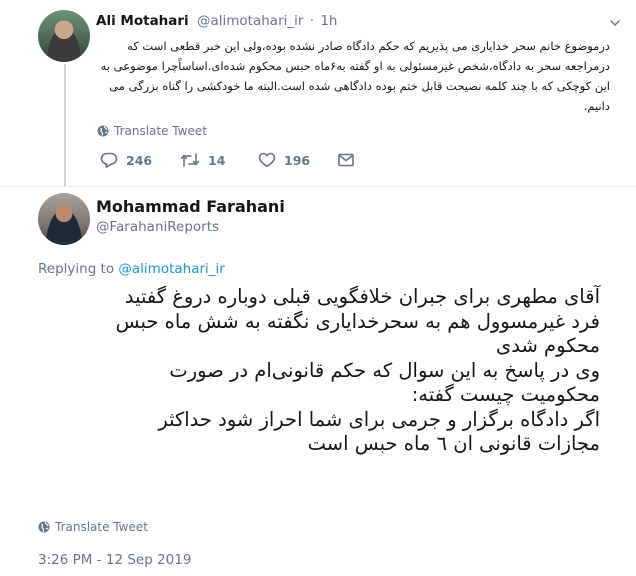 This screenshot has width=636, height=576. What do you see at coordinates (250, 21) in the screenshot?
I see `author-handle: @alimotahari_ir` at bounding box center [250, 21].